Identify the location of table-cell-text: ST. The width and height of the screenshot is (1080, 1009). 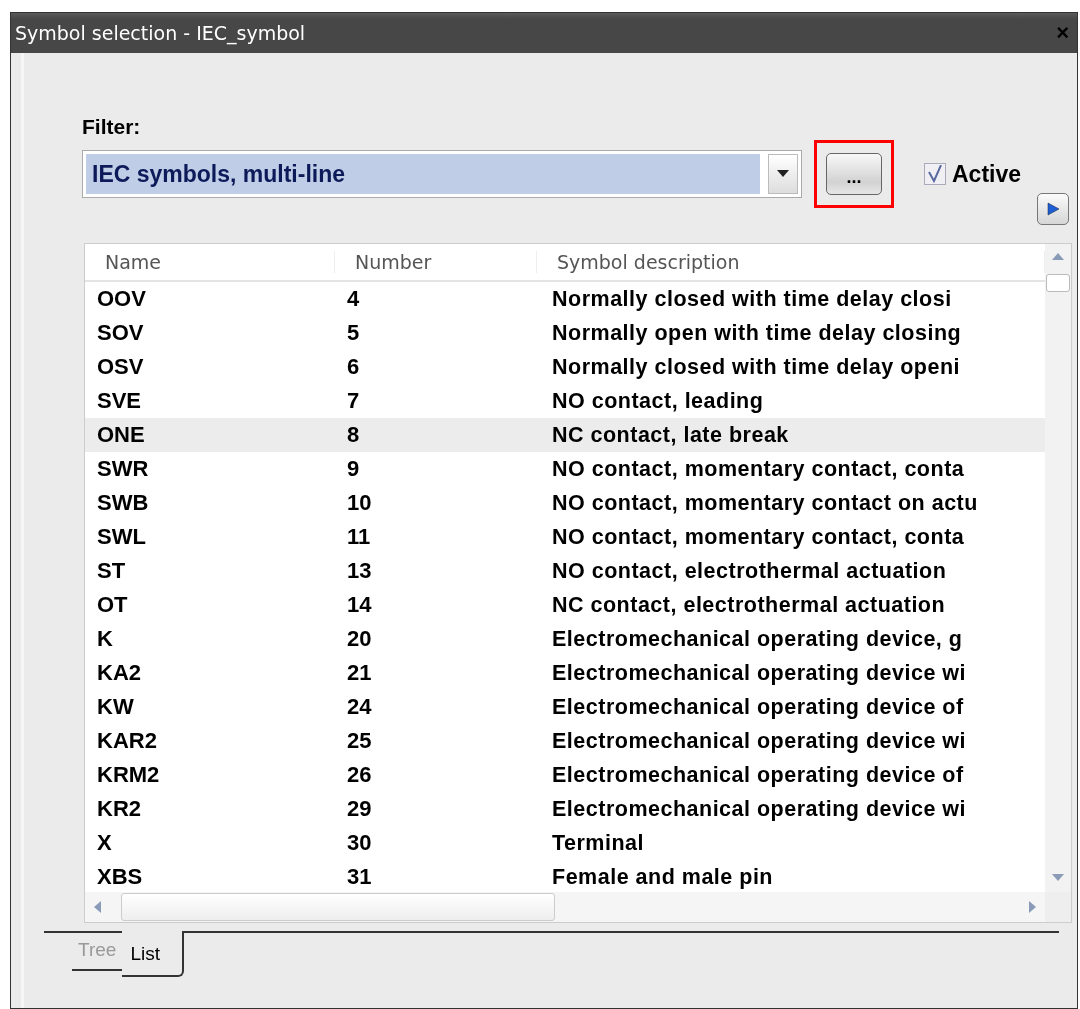
(111, 571).